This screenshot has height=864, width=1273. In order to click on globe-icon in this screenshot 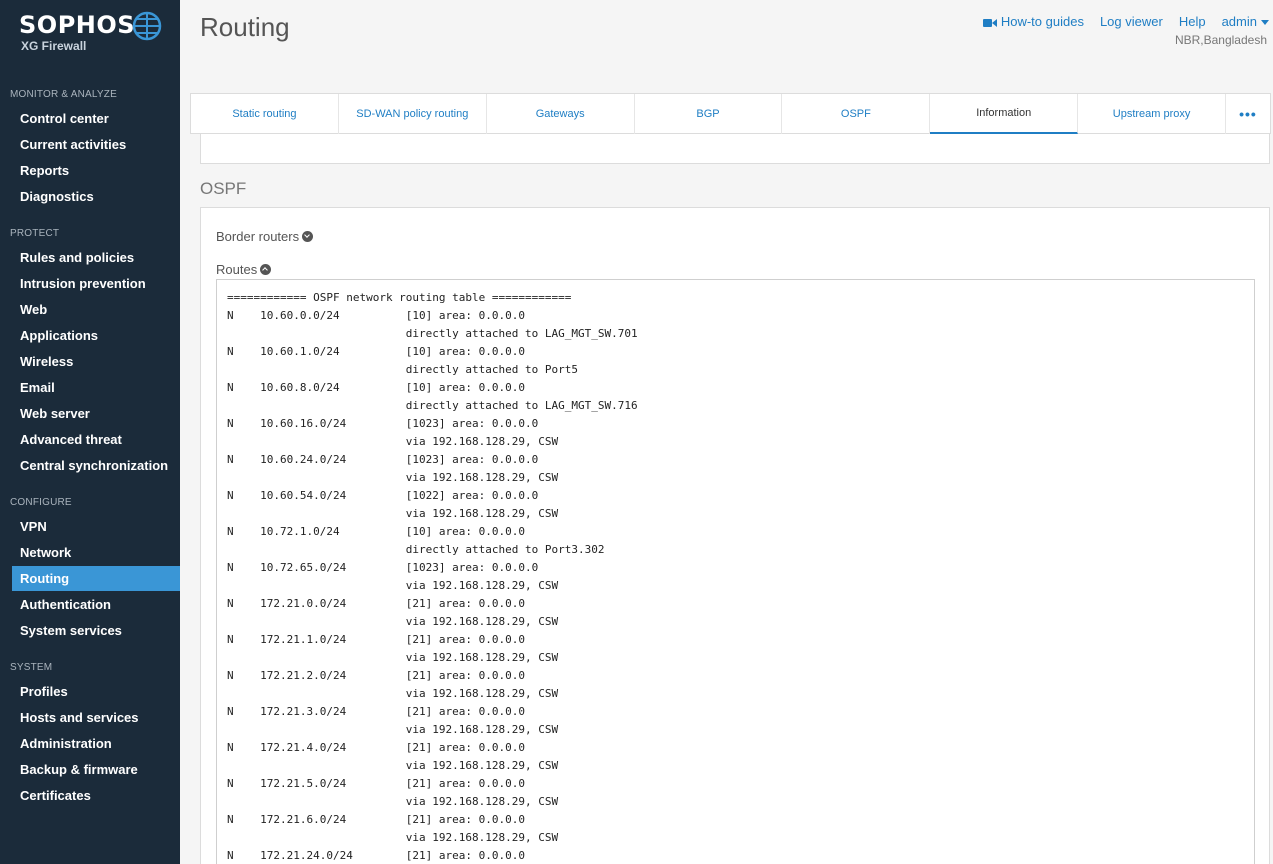, I will do `click(147, 26)`.